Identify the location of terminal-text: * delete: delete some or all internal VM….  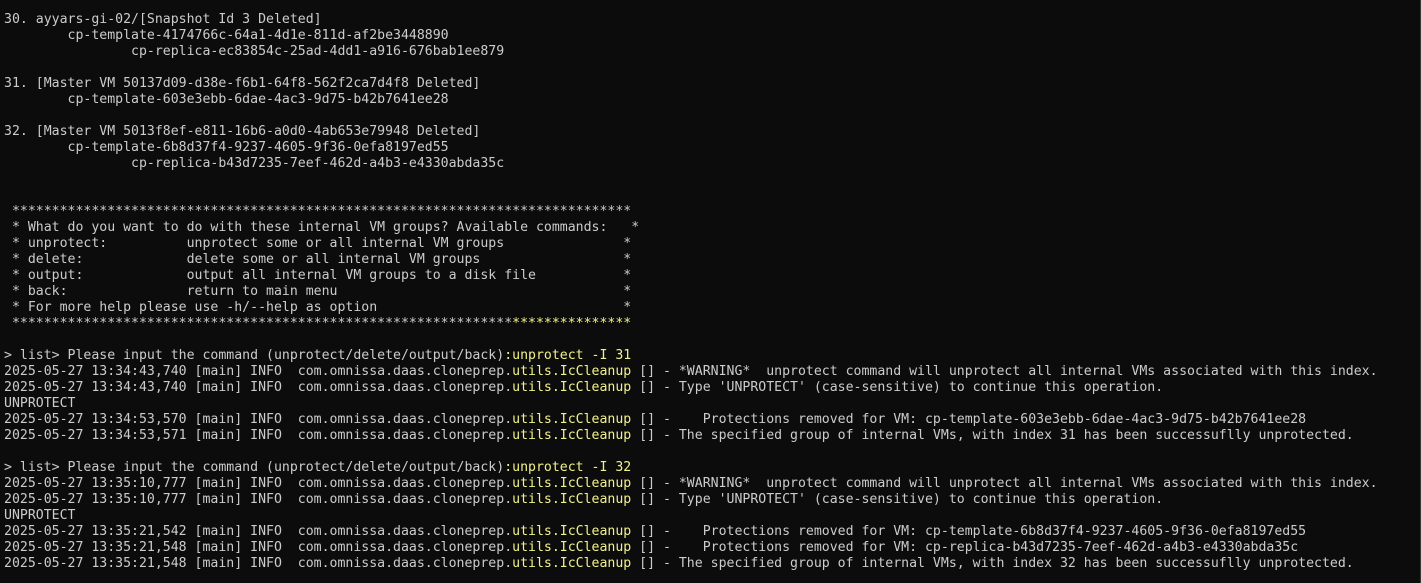
(318, 259).